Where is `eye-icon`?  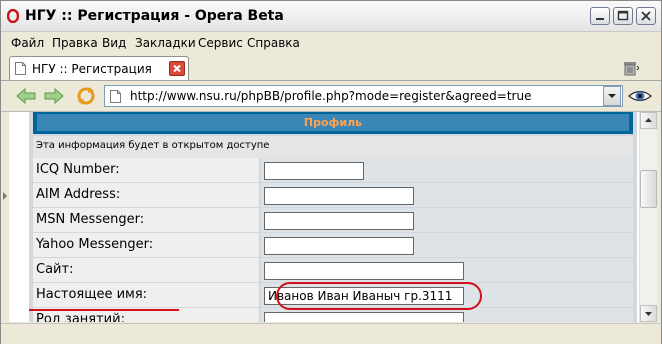
eye-icon is located at coordinates (640, 96).